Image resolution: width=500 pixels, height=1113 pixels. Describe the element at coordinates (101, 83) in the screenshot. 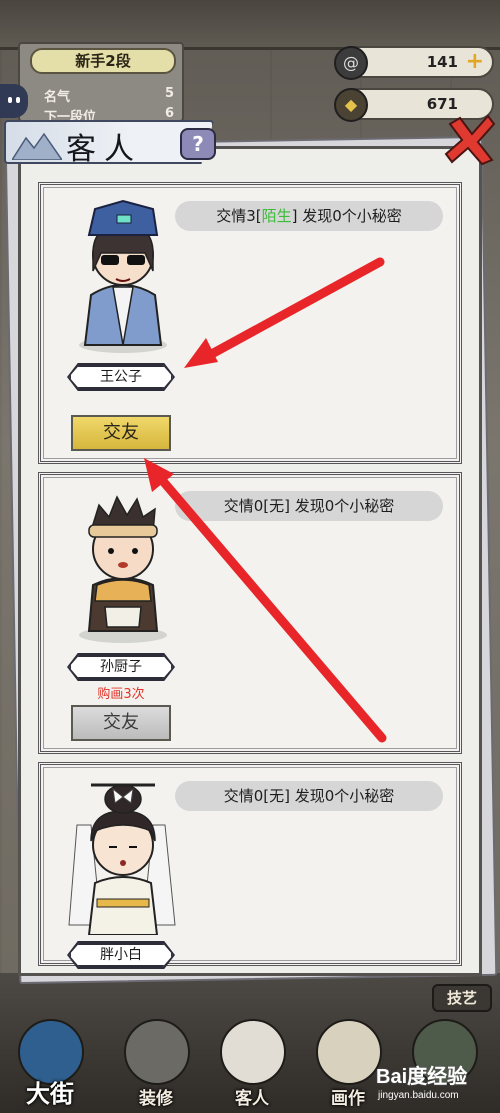

I see `rank-panel: 新手2段 名气 5 下一段位 6` at that location.